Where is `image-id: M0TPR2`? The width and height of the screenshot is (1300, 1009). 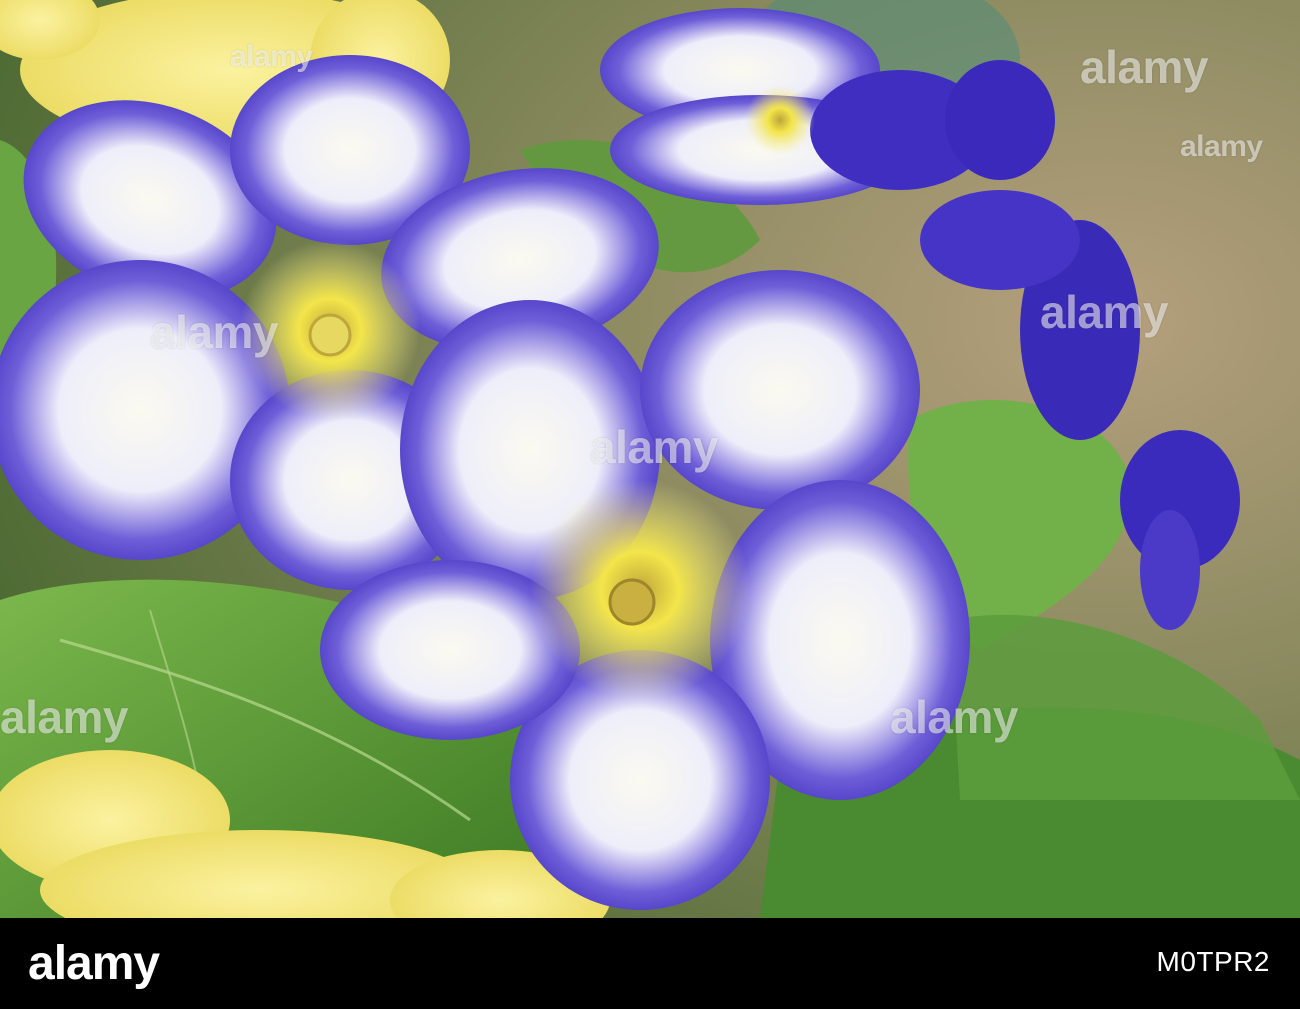 image-id: M0TPR2 is located at coordinates (1213, 961).